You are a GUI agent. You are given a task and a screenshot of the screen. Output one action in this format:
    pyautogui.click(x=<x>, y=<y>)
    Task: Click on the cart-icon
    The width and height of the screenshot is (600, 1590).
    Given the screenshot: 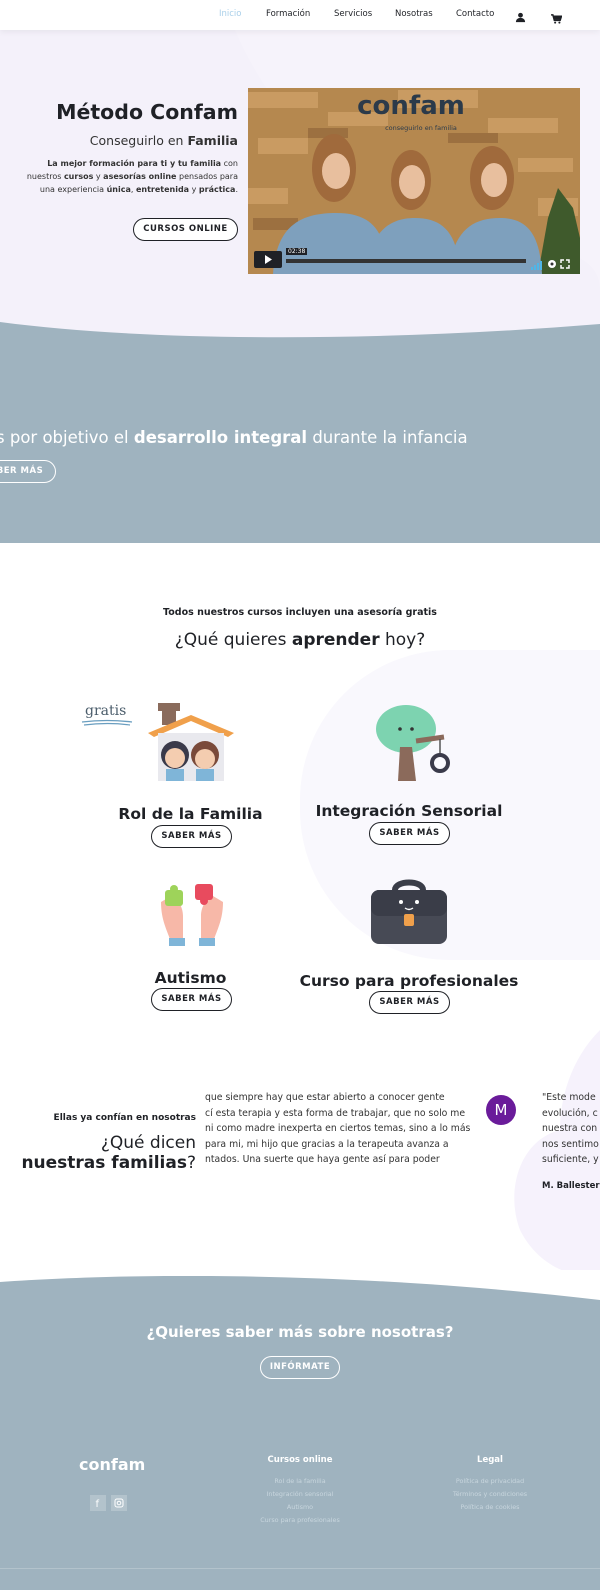 What is the action you would take?
    pyautogui.click(x=557, y=18)
    